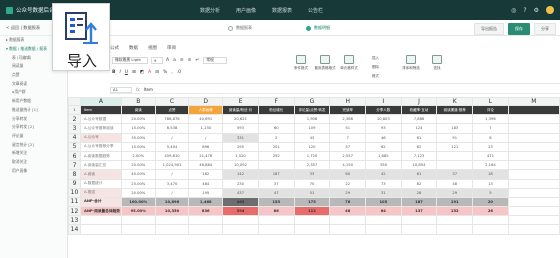 This screenshot has width=560, height=258. Describe the element at coordinates (138, 211) in the screenshot. I see `sheet-cell: 95.00%` at that location.